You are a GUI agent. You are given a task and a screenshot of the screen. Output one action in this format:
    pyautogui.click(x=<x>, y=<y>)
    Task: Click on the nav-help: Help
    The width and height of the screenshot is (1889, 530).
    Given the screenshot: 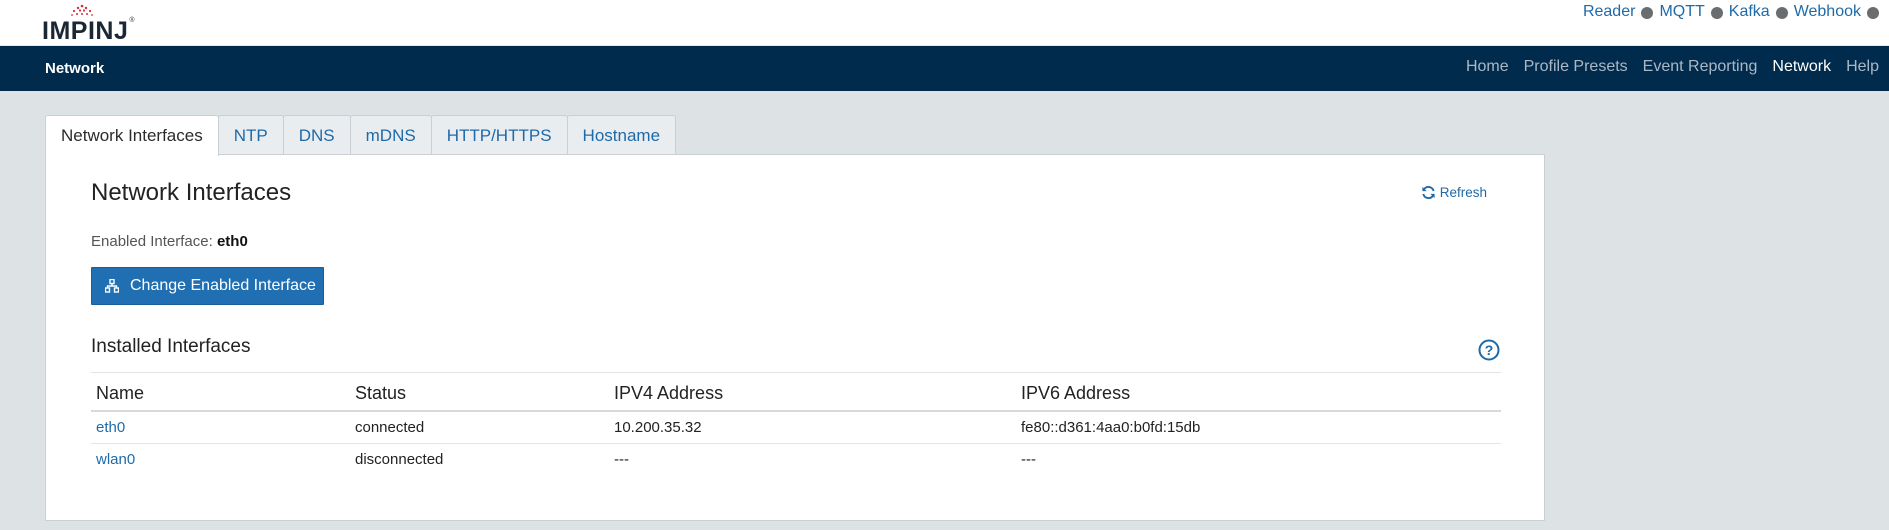 What is the action you would take?
    pyautogui.click(x=1862, y=67)
    